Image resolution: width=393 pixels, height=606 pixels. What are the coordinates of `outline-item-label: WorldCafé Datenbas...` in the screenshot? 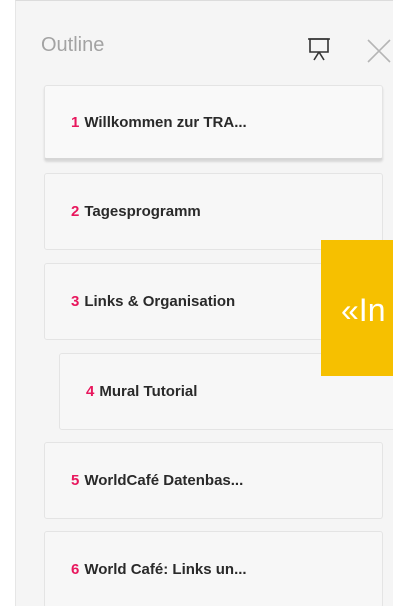 It's located at (164, 480).